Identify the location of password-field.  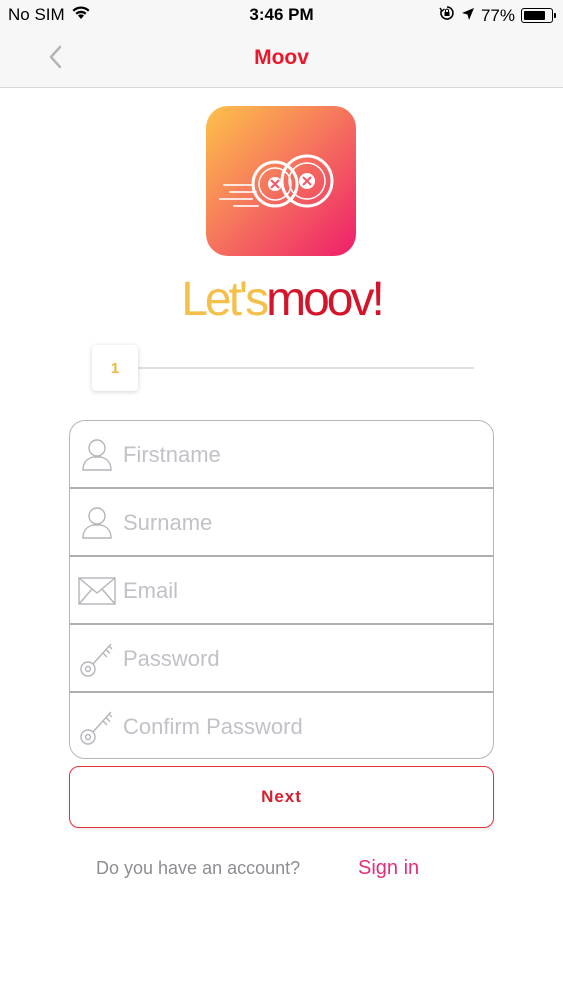
(281, 659).